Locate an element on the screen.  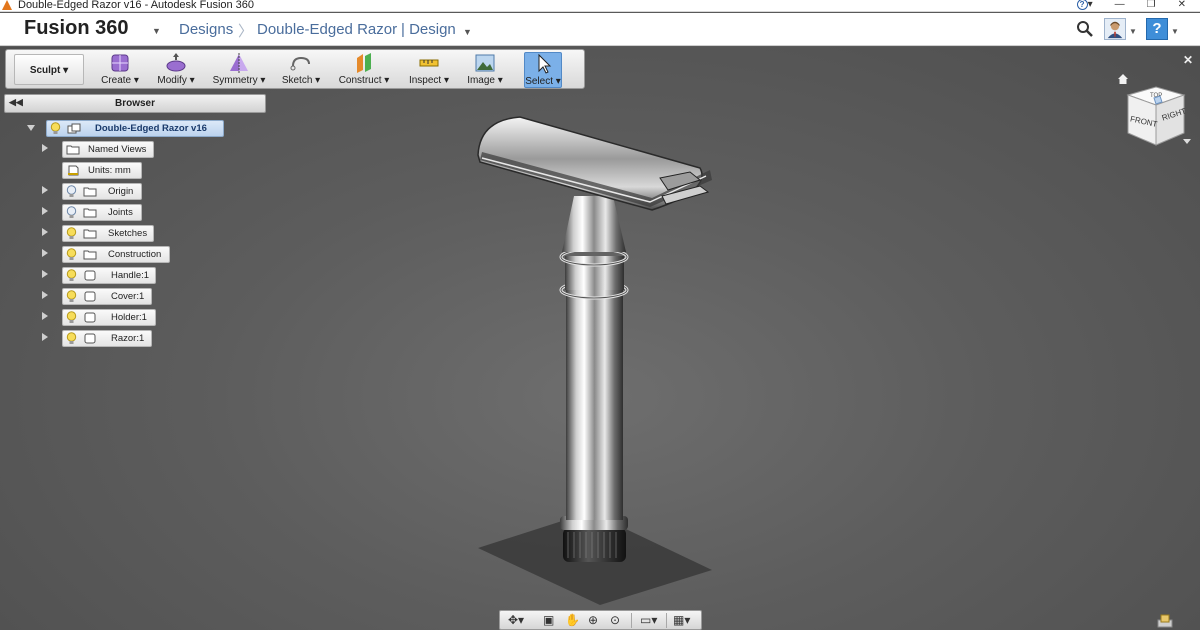
document-icon is located at coordinates (73, 170).